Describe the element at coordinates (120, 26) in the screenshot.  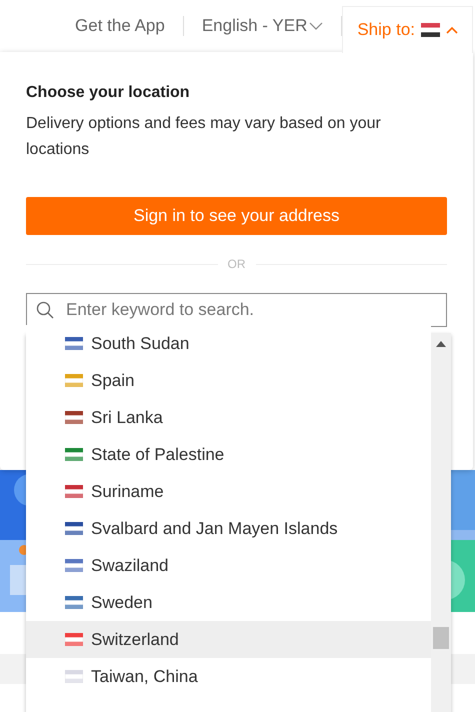
I see `get-app-link: Get the App` at that location.